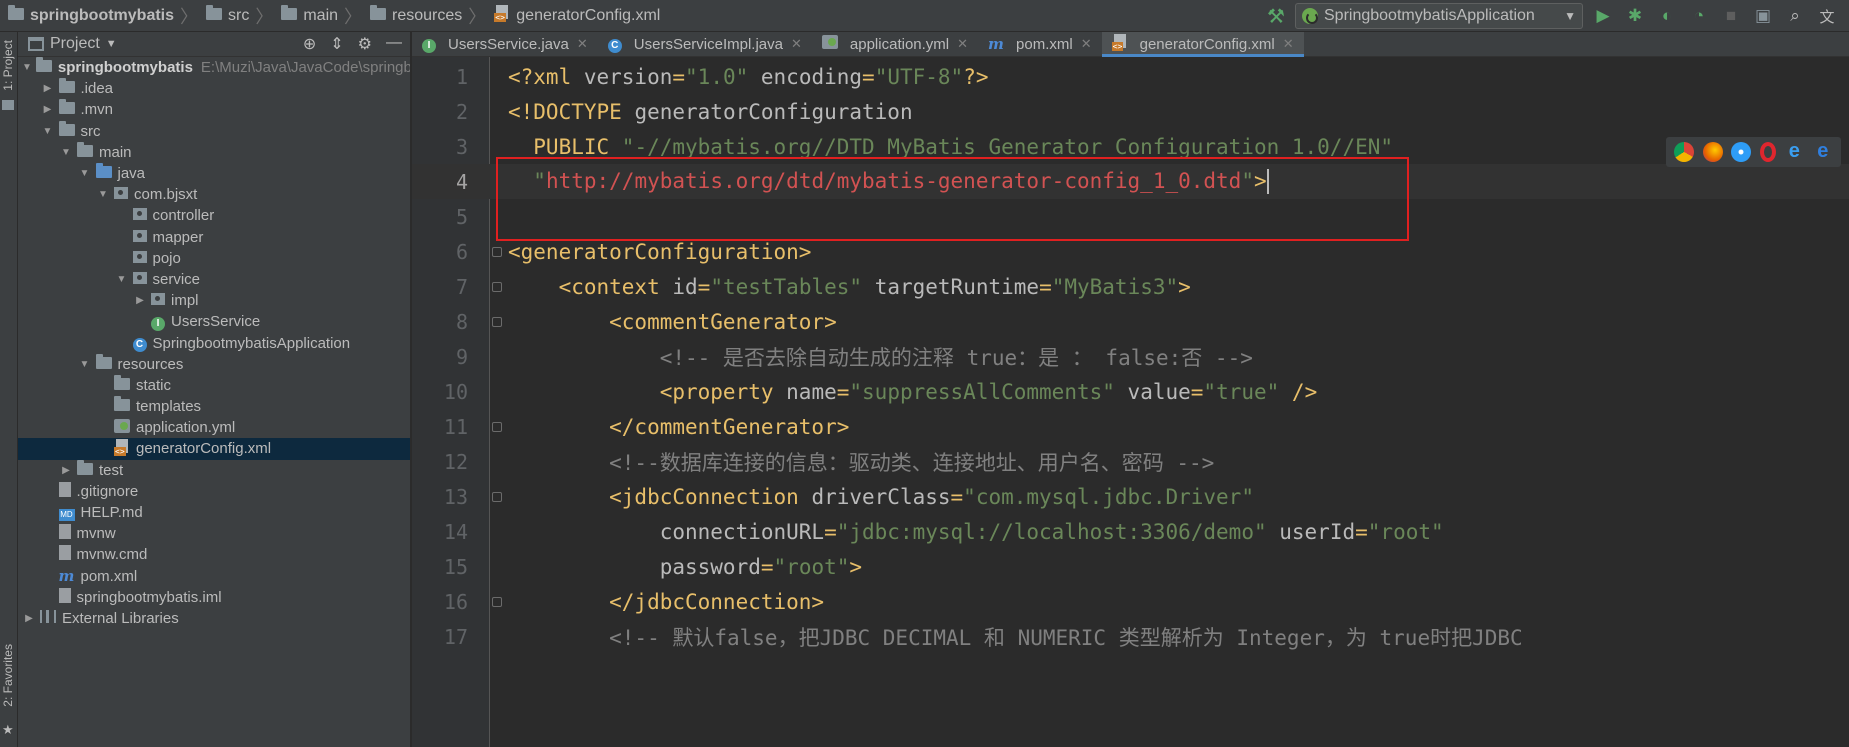 This screenshot has height=747, width=1849. Describe the element at coordinates (214, 533) in the screenshot. I see `tree-item: ▶mvnw` at that location.